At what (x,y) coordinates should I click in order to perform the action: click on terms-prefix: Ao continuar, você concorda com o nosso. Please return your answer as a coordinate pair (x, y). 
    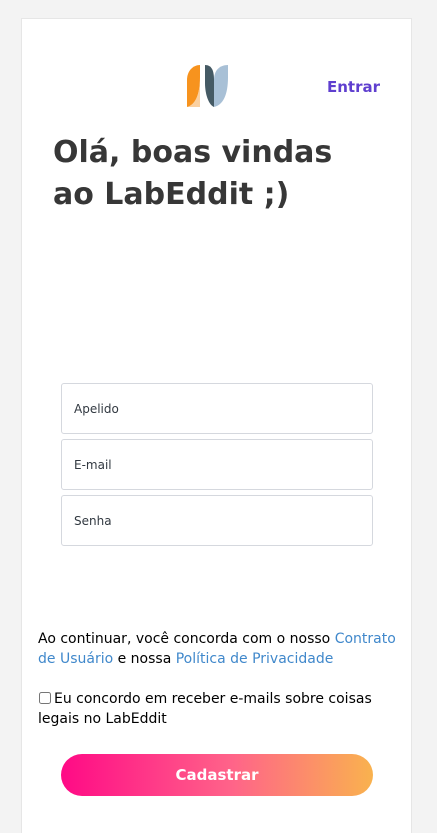
    Looking at the image, I should click on (186, 639).